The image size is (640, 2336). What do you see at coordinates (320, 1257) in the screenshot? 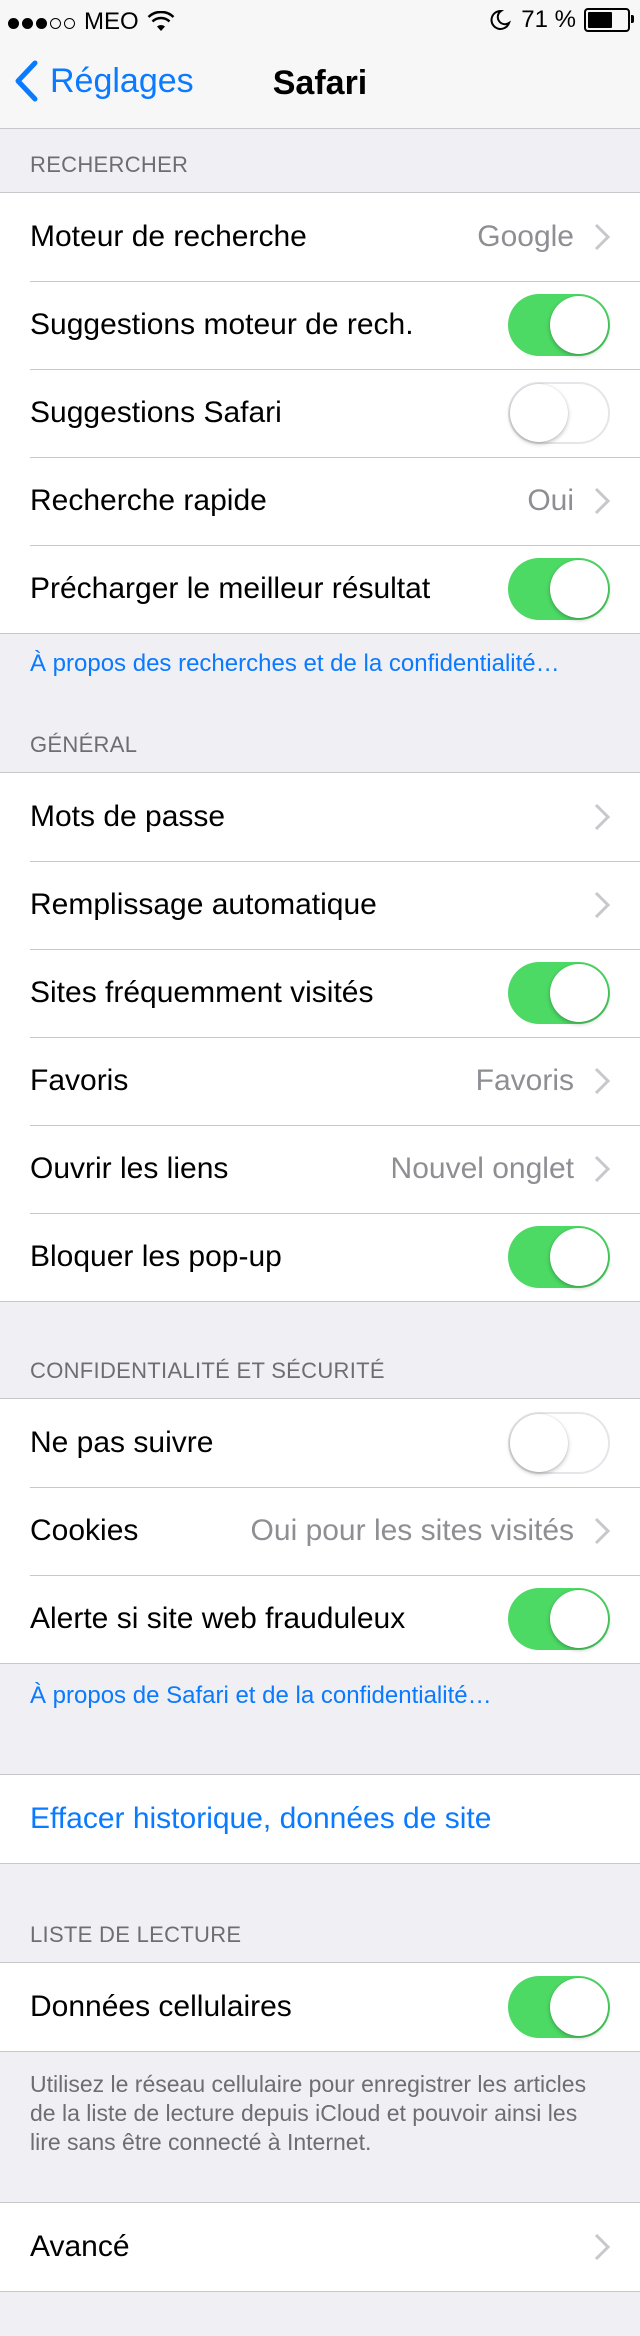
I see `row-block-popups: Bloquer les pop-up` at bounding box center [320, 1257].